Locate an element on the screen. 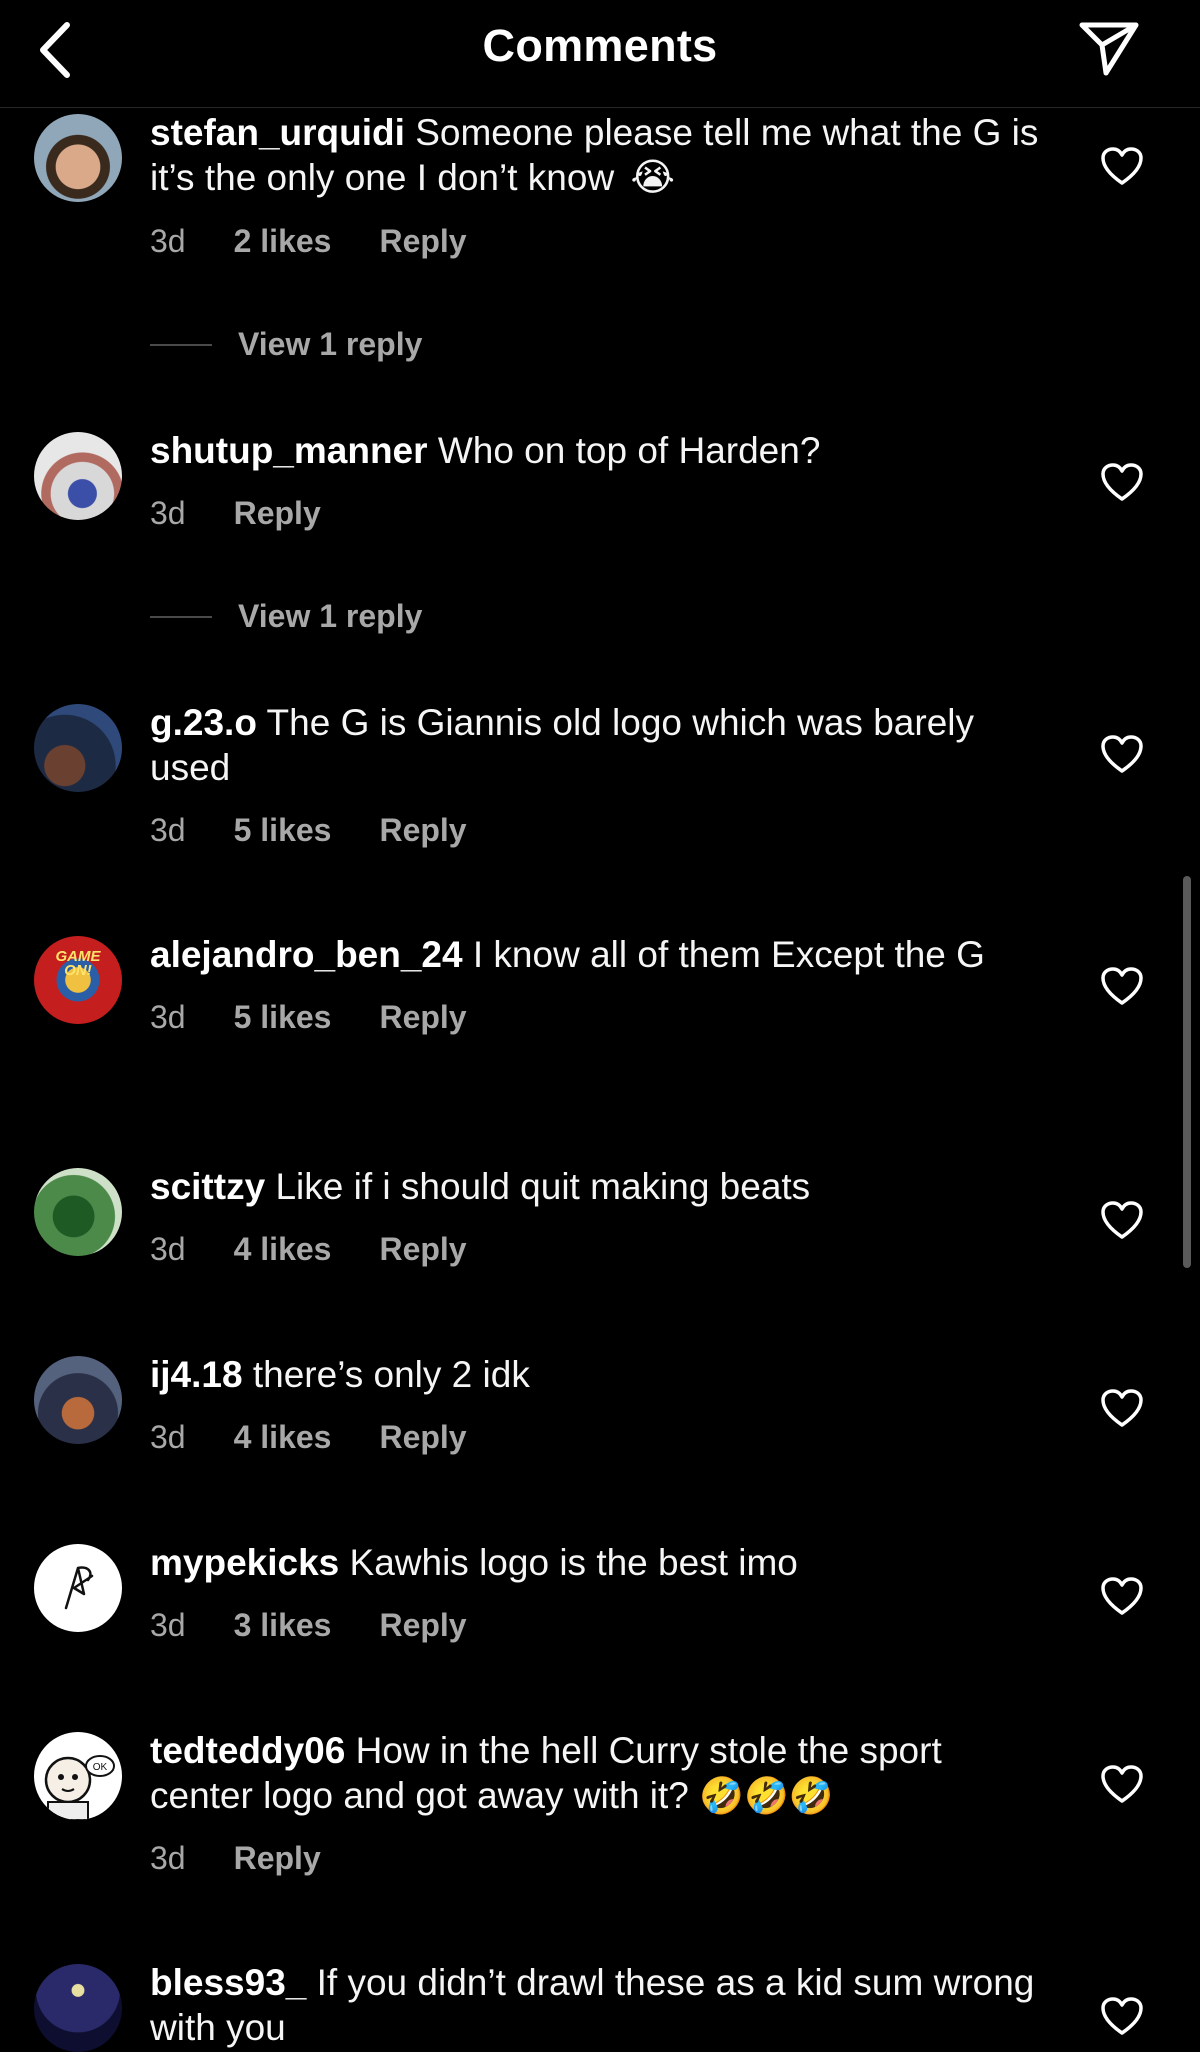 The width and height of the screenshot is (1200, 2052). signature-logo-icon is located at coordinates (79, 1588).